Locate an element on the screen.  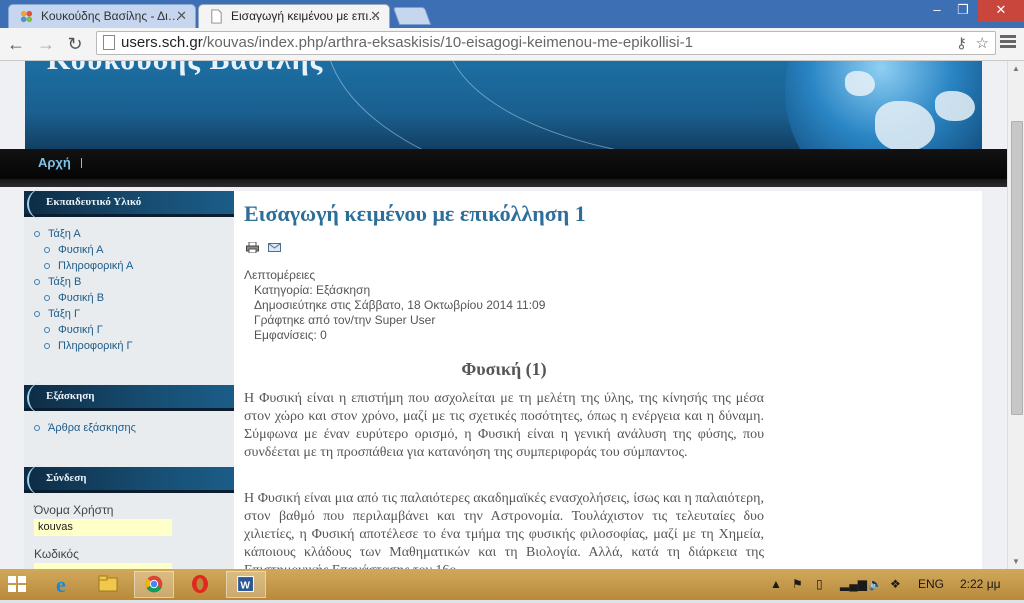
menu-item-physics-a: Φυσική Α is located at coordinates (129, 250).